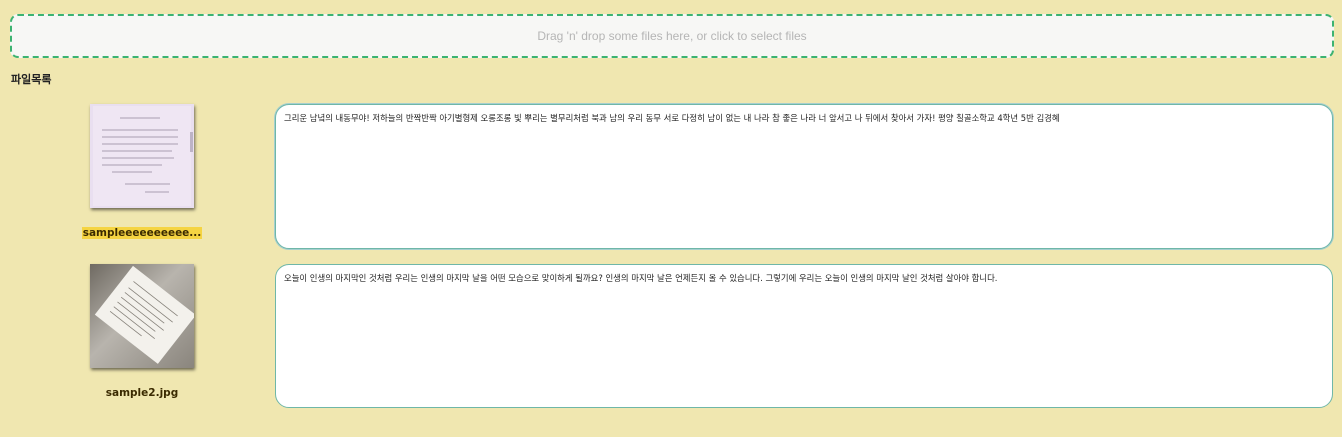 Image resolution: width=1342 pixels, height=437 pixels. Describe the element at coordinates (31, 79) in the screenshot. I see `file-list-title: 파일목록` at that location.